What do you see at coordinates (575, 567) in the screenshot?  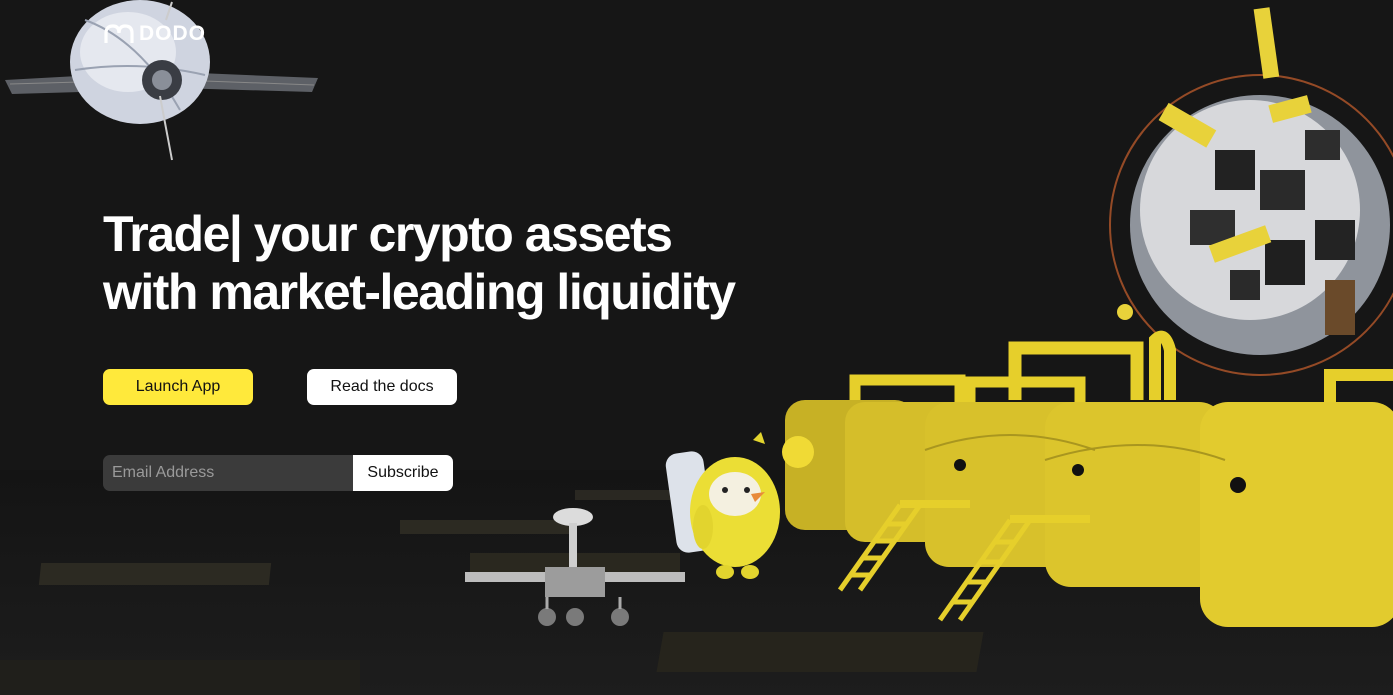 I see `moon-rover-illustration` at bounding box center [575, 567].